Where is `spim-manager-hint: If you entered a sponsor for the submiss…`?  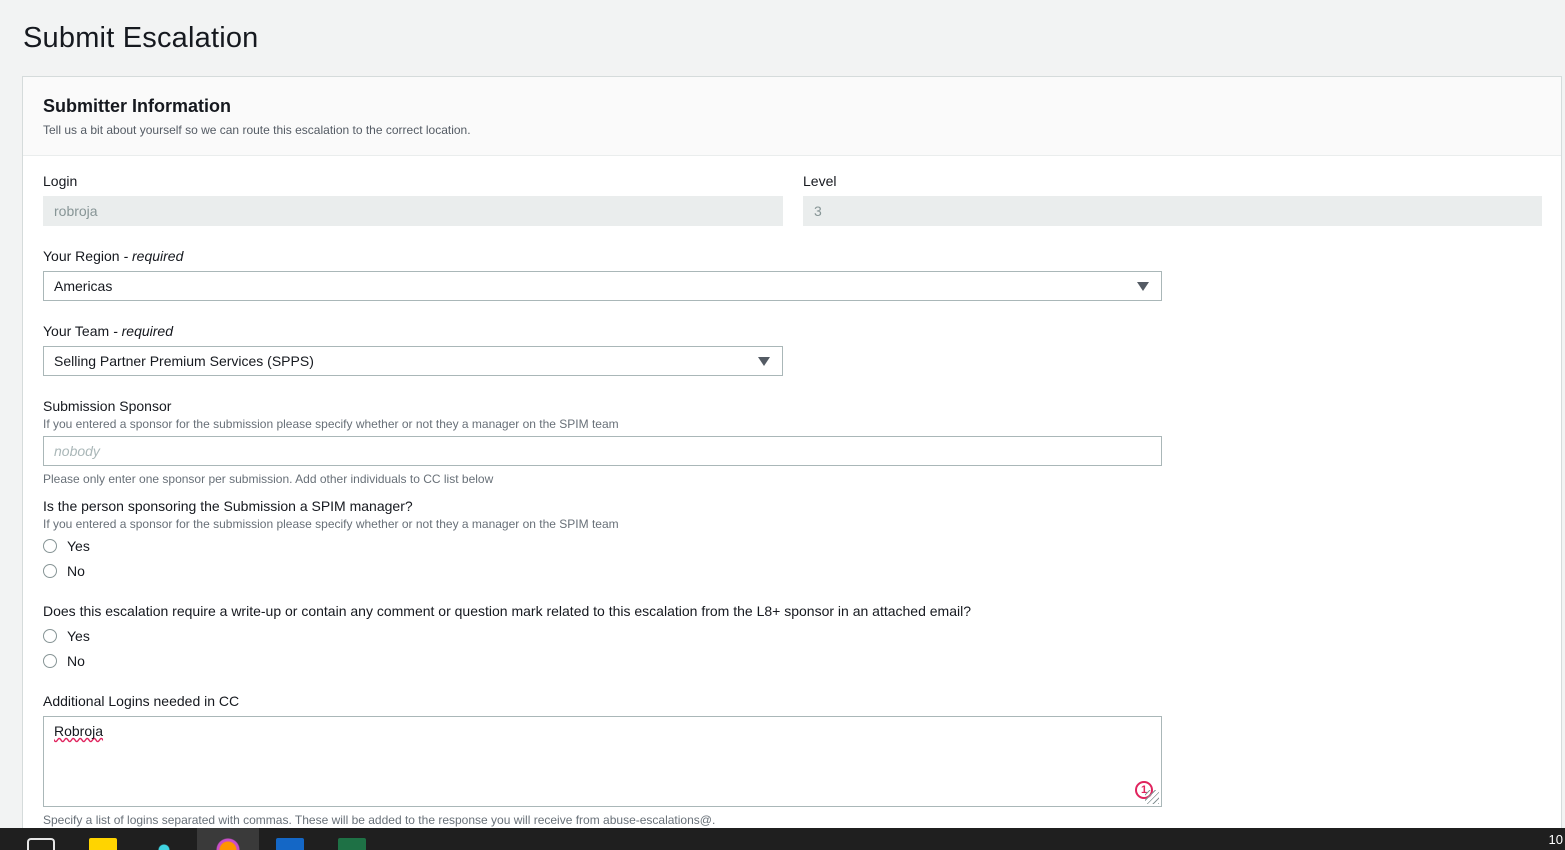 spim-manager-hint: If you entered a sponsor for the submiss… is located at coordinates (331, 524).